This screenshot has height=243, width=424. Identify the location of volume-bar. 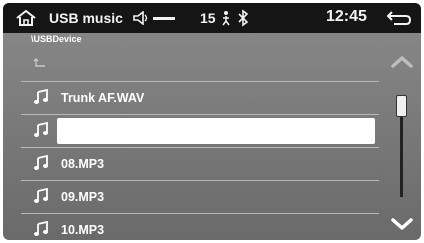
(164, 18).